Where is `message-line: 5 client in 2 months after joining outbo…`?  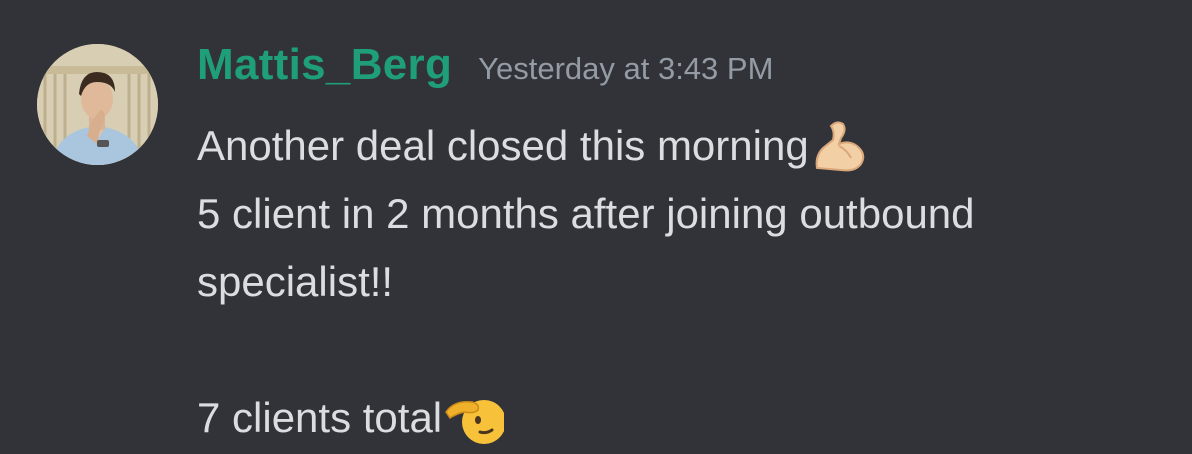 message-line: 5 client in 2 months after joining outbo… is located at coordinates (677, 214).